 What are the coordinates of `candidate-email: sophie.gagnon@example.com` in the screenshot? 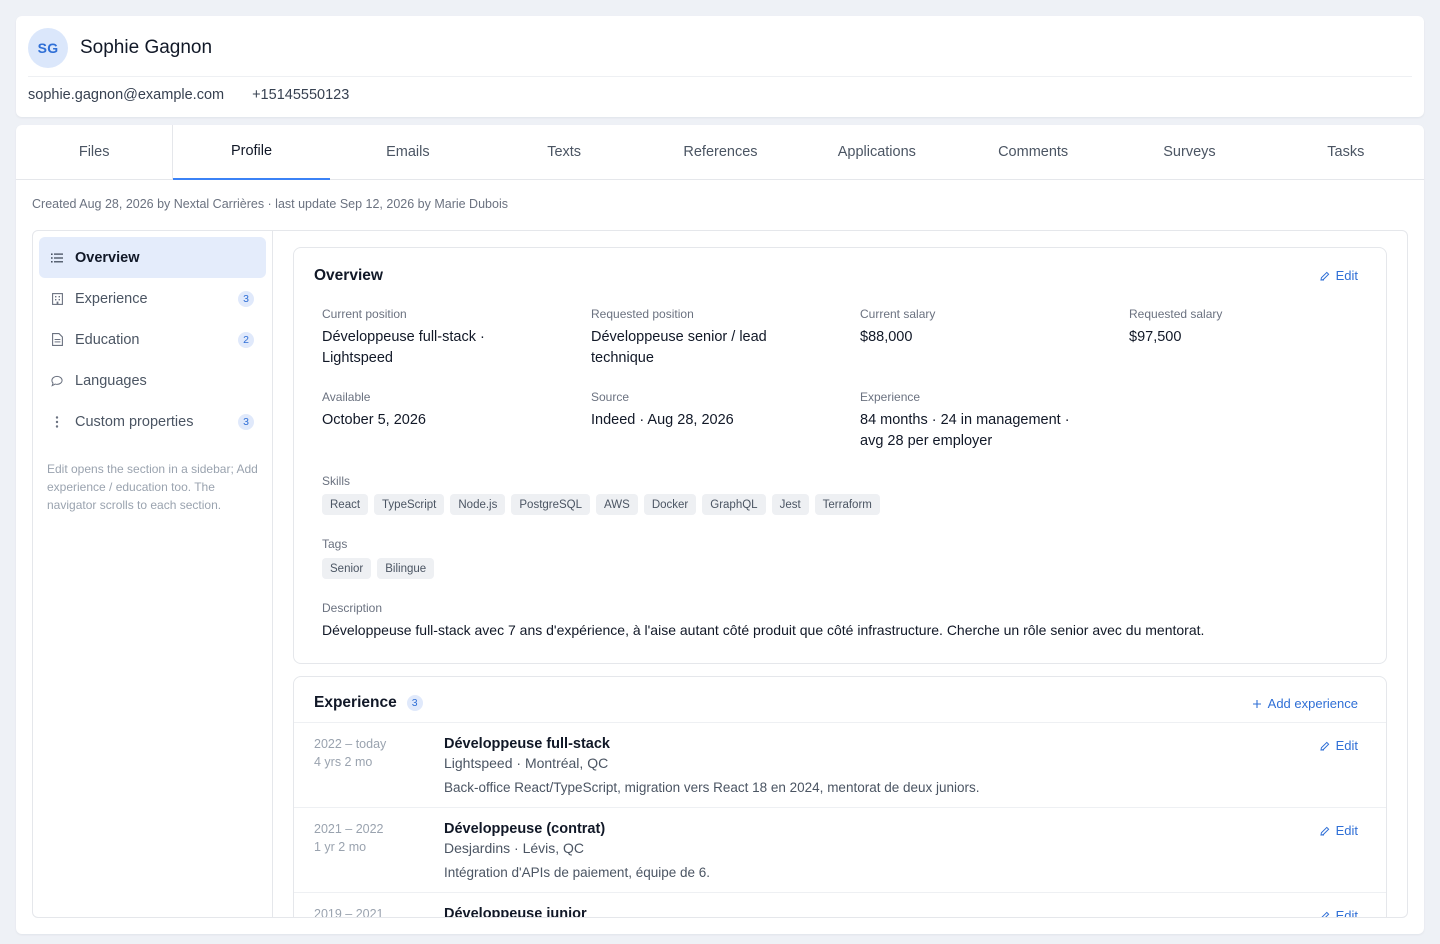 It's located at (126, 95).